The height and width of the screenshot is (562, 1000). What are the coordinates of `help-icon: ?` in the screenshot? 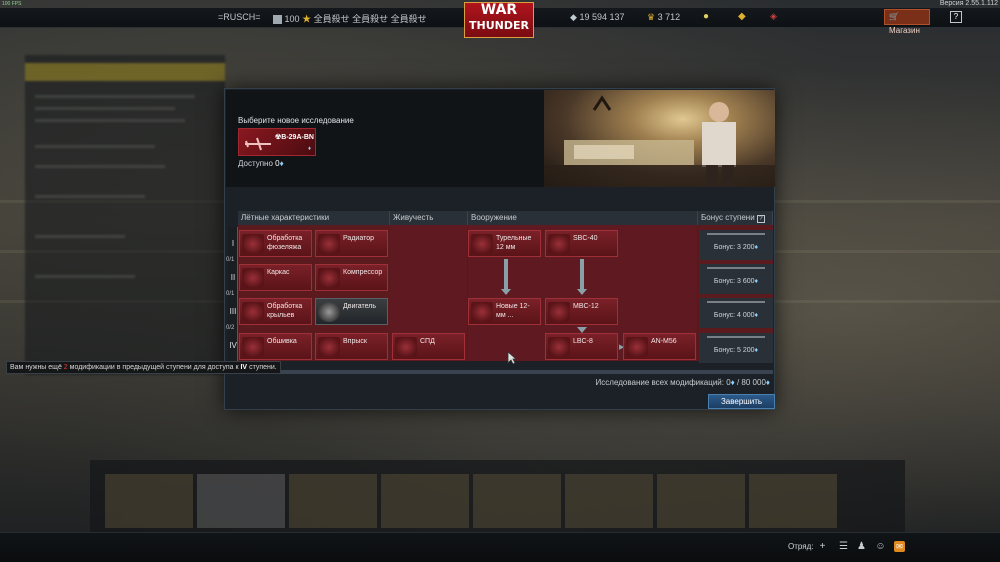 It's located at (760, 219).